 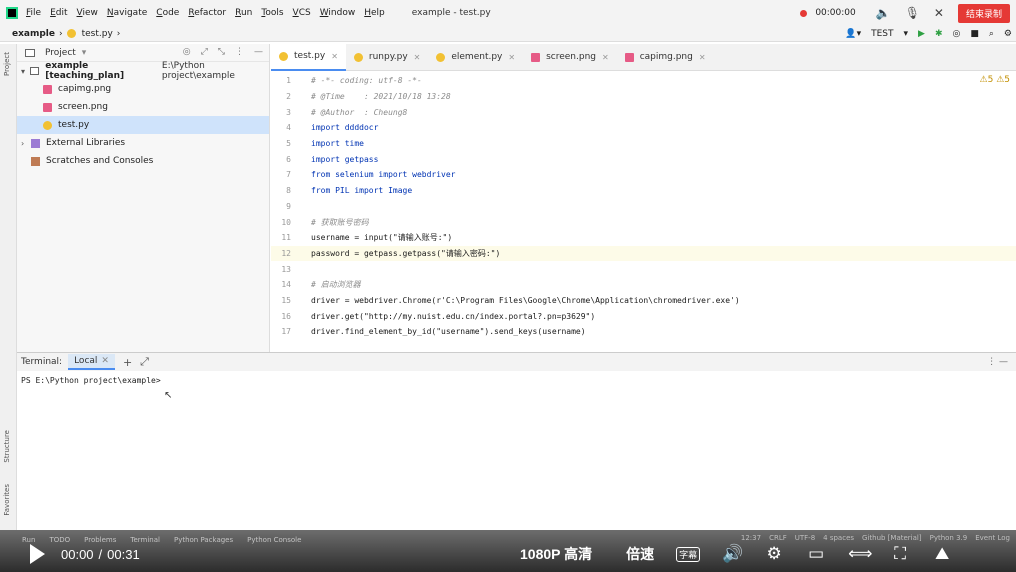 What do you see at coordinates (643, 175) in the screenshot?
I see `code-line: 7 from selenium import webdriver` at bounding box center [643, 175].